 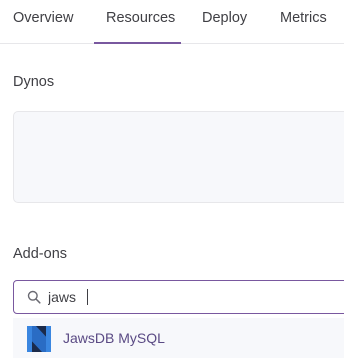 I want to click on jawsdb-logo-icon, so click(x=39, y=339).